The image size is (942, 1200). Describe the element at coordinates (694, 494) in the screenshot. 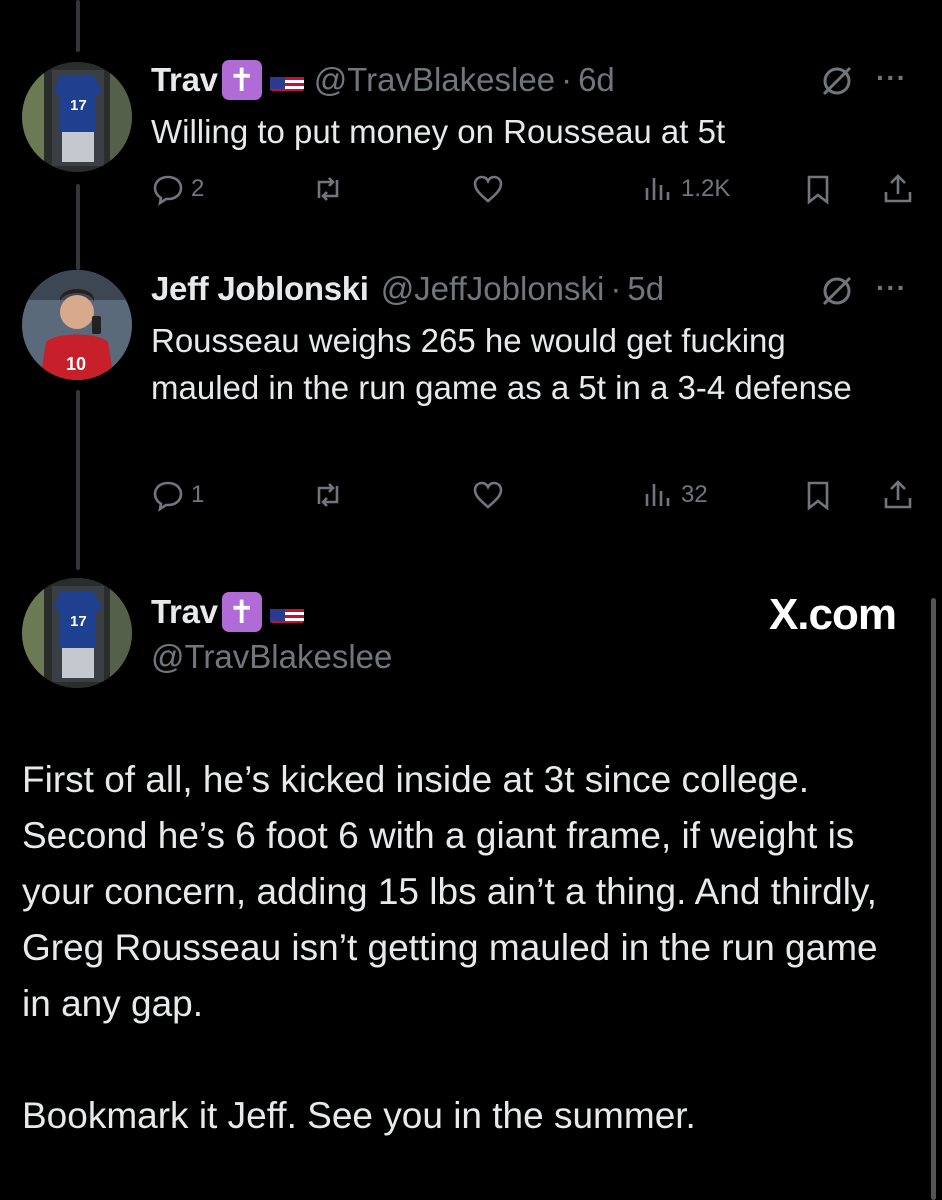

I see `views-count: 32` at that location.